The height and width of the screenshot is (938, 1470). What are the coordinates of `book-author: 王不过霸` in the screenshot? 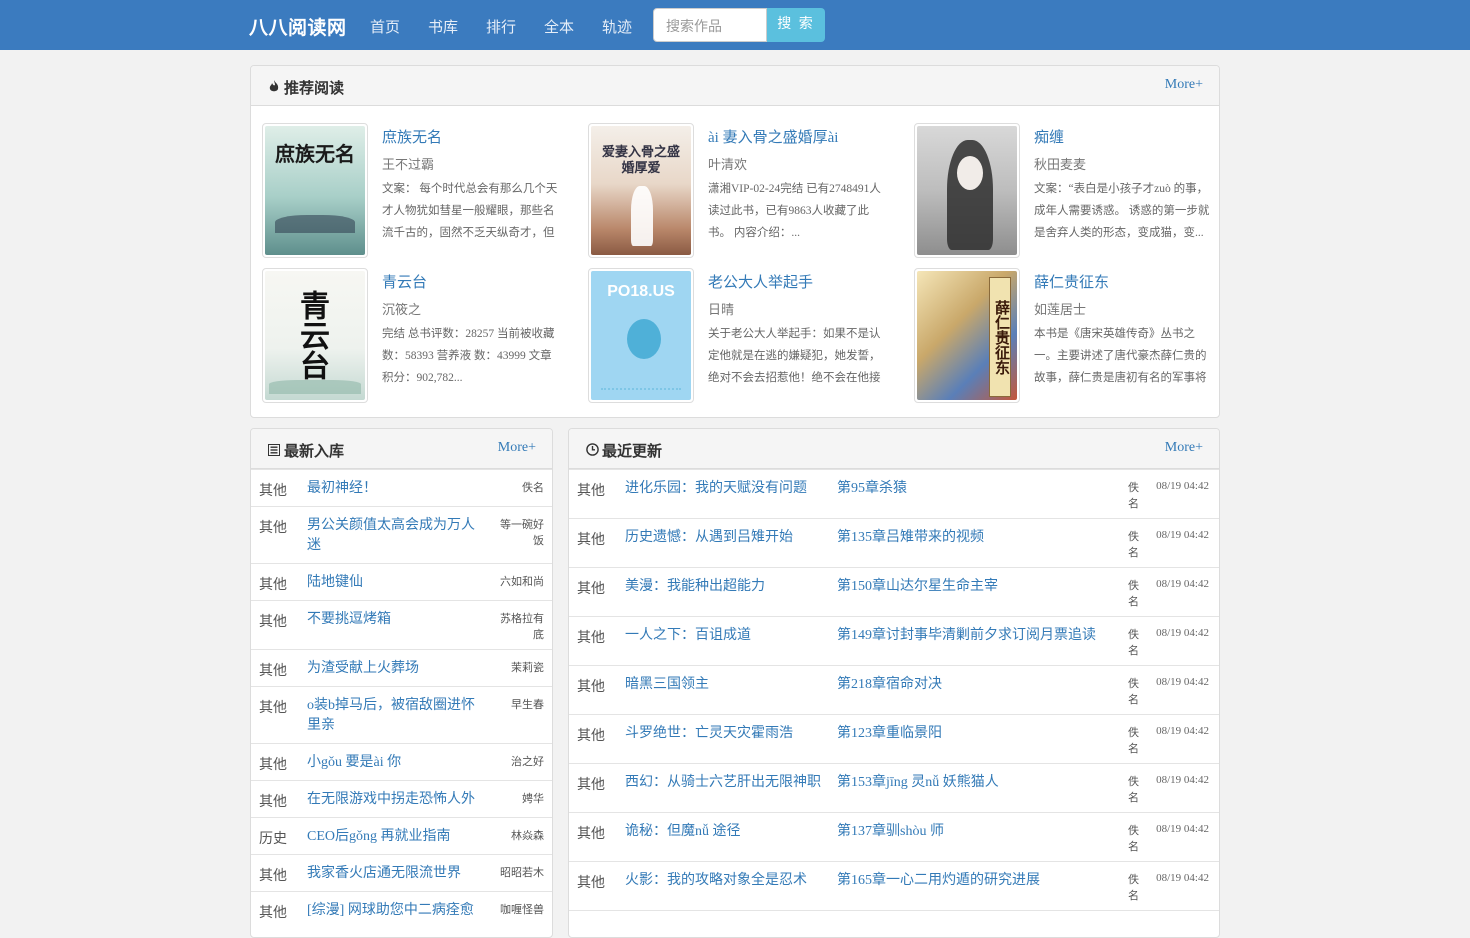 It's located at (408, 164).